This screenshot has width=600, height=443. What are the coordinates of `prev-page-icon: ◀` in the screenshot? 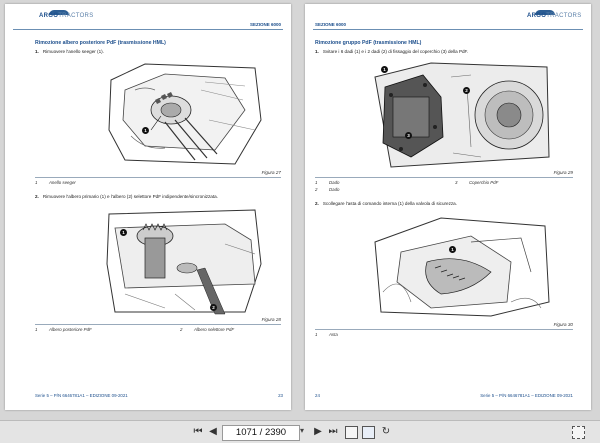 It's located at (213, 432).